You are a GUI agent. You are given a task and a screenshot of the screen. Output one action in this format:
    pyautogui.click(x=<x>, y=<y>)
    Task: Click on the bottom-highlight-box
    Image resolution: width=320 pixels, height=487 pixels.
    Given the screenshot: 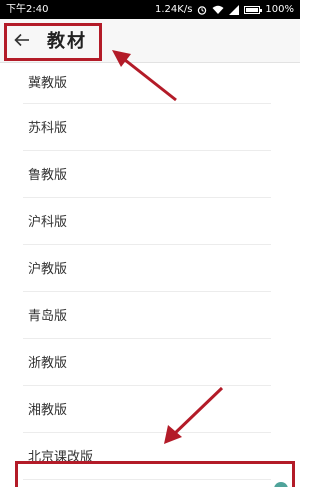 What is the action you would take?
    pyautogui.click(x=155, y=474)
    